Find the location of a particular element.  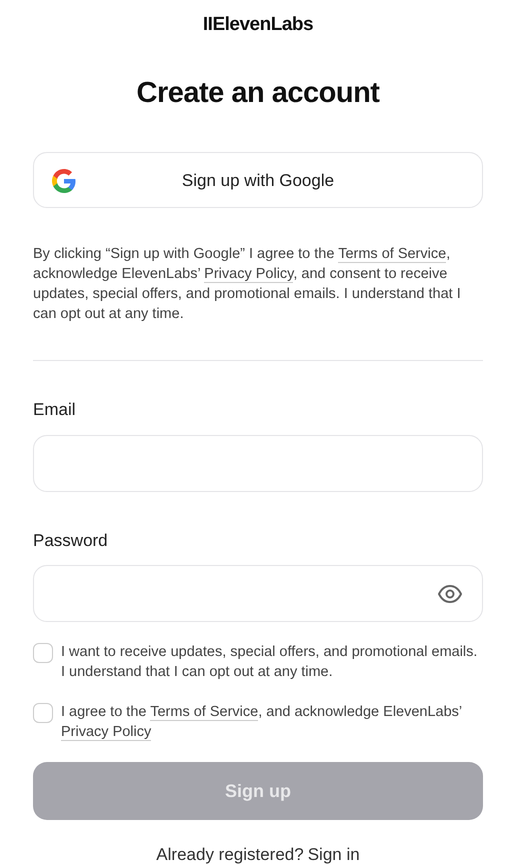

signin-link: Sign in is located at coordinates (334, 853).